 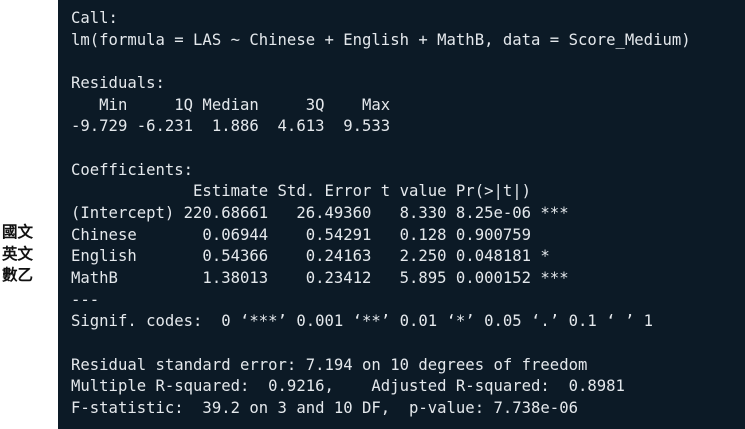 What do you see at coordinates (301, 191) in the screenshot?
I see `coefficients-columns: Estimate Std. Error t value Pr(>|t|)` at bounding box center [301, 191].